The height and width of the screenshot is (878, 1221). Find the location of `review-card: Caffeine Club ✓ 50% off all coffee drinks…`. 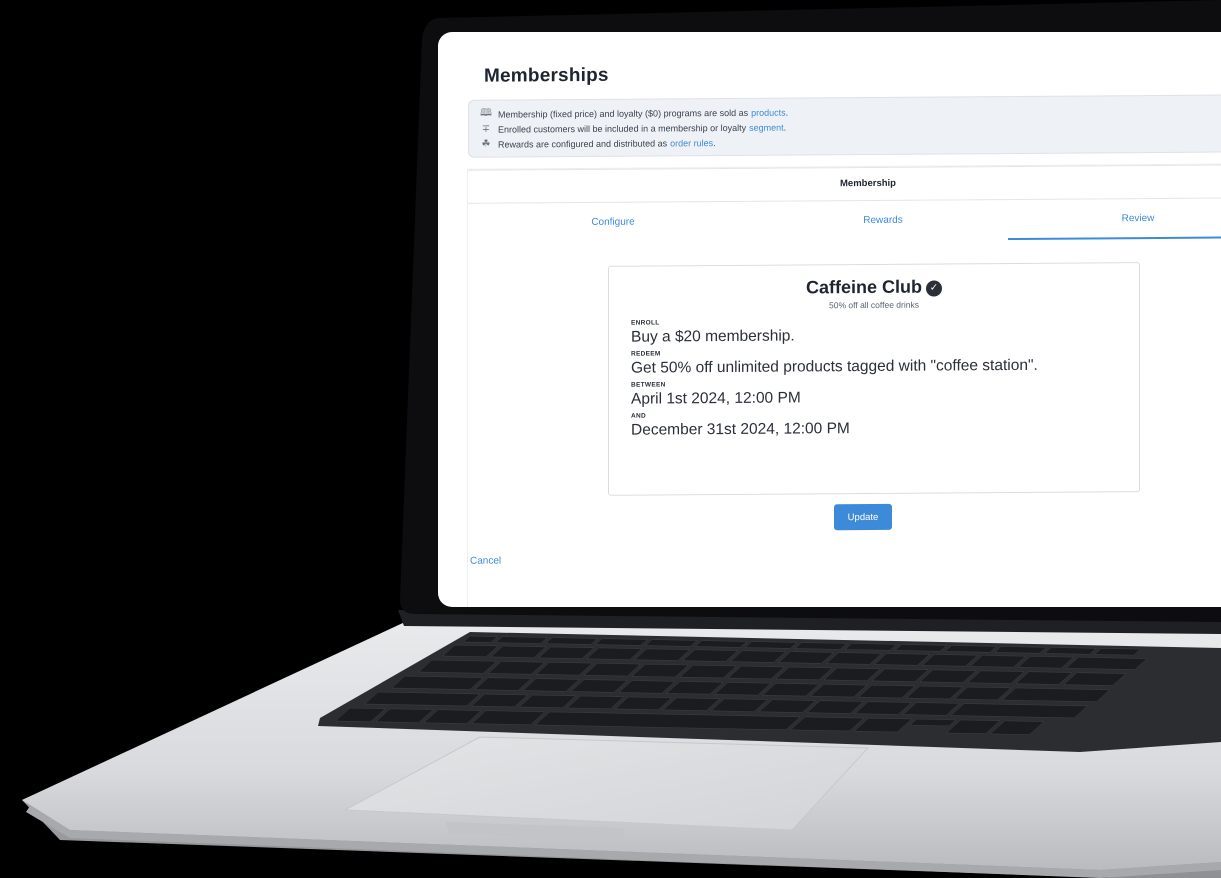

review-card: Caffeine Club ✓ 50% off all coffee drinks… is located at coordinates (874, 379).